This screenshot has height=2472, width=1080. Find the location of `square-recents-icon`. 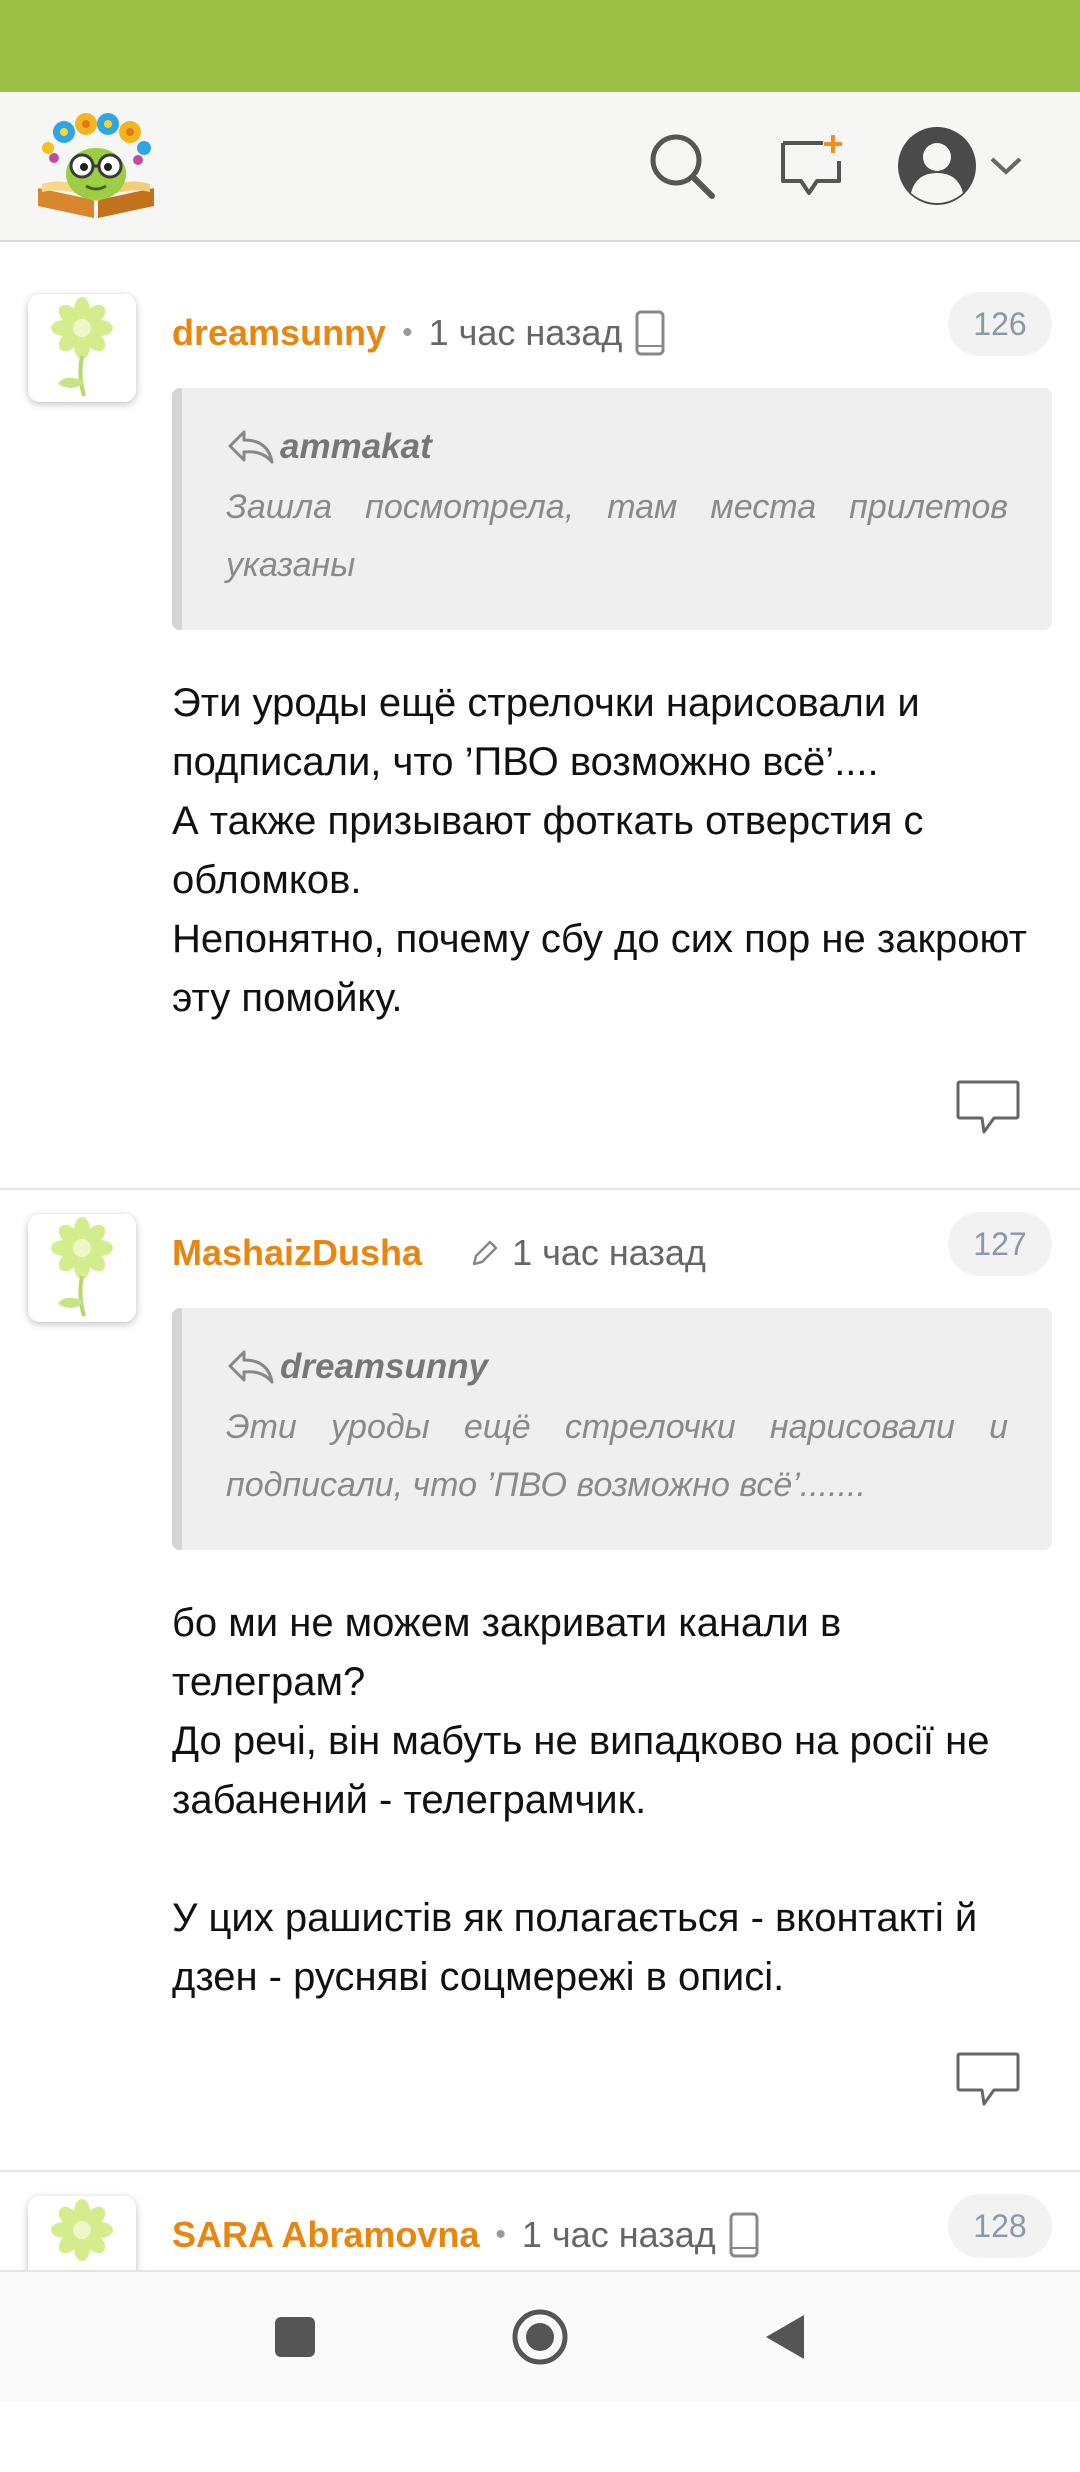

square-recents-icon is located at coordinates (295, 2337).